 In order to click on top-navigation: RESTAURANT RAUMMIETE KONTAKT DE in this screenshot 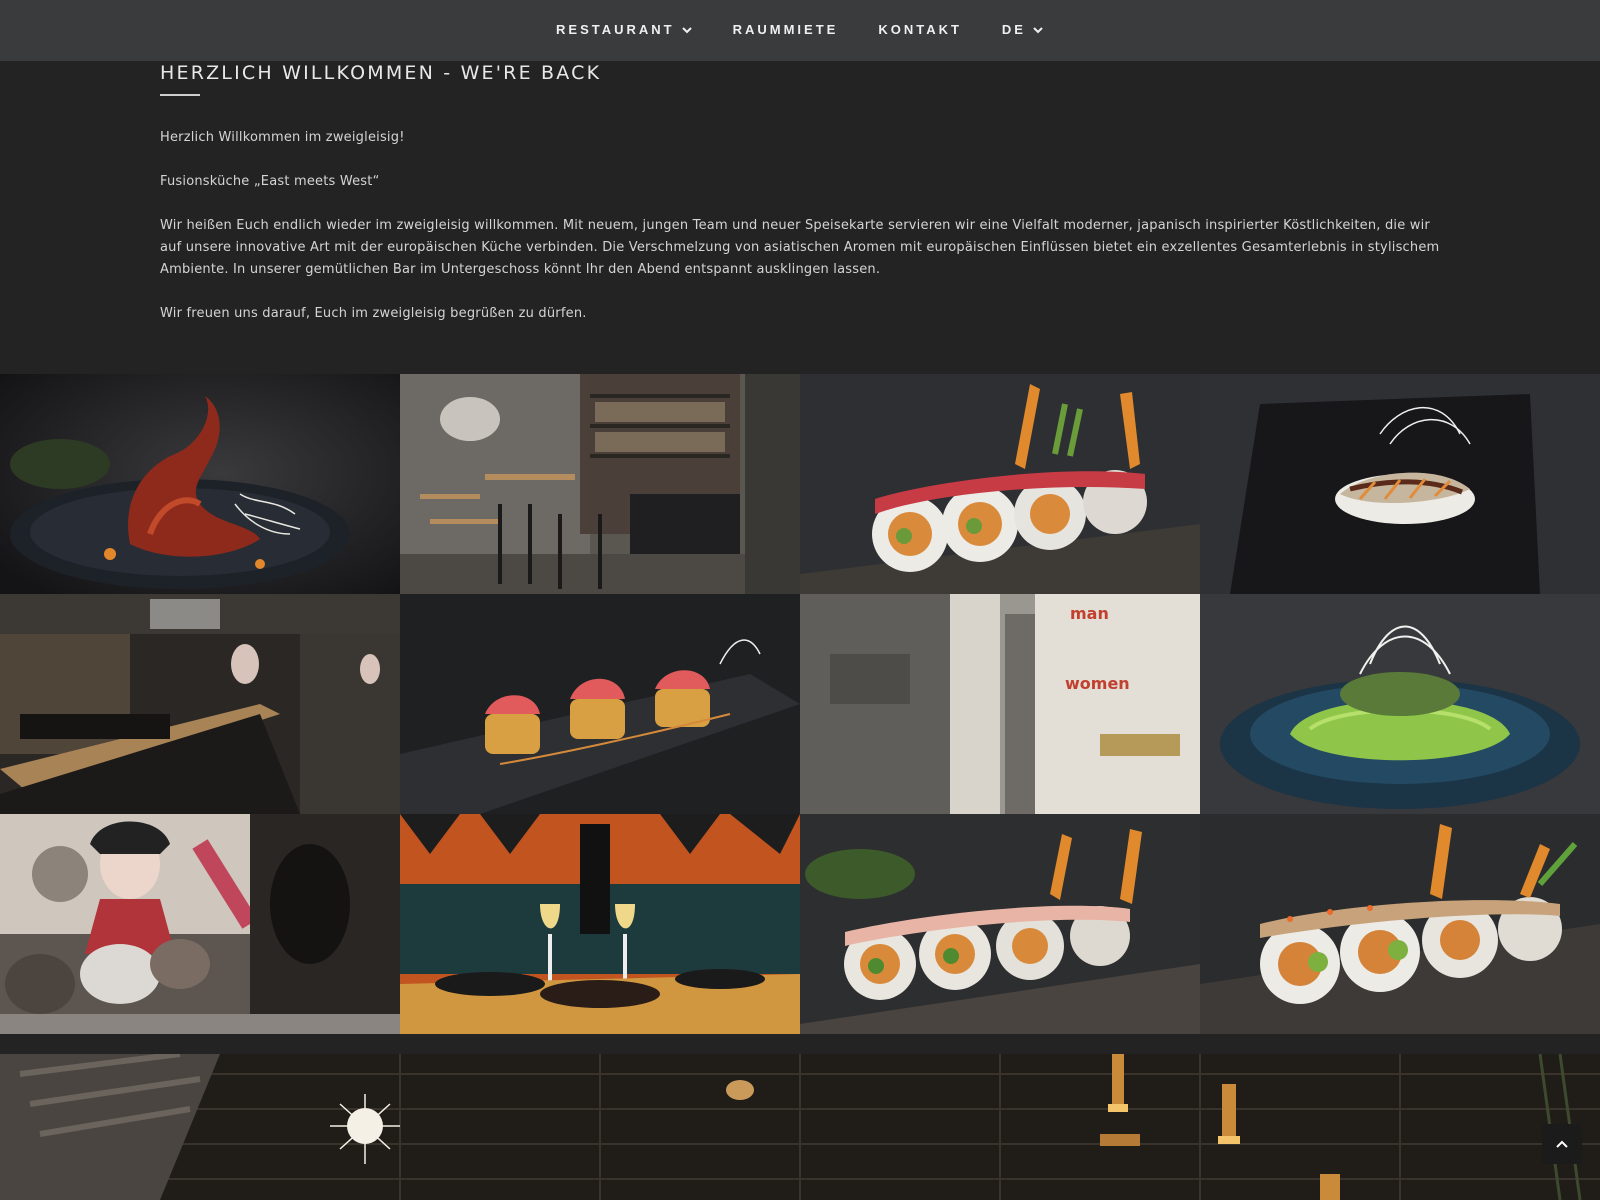, I will do `click(800, 30)`.